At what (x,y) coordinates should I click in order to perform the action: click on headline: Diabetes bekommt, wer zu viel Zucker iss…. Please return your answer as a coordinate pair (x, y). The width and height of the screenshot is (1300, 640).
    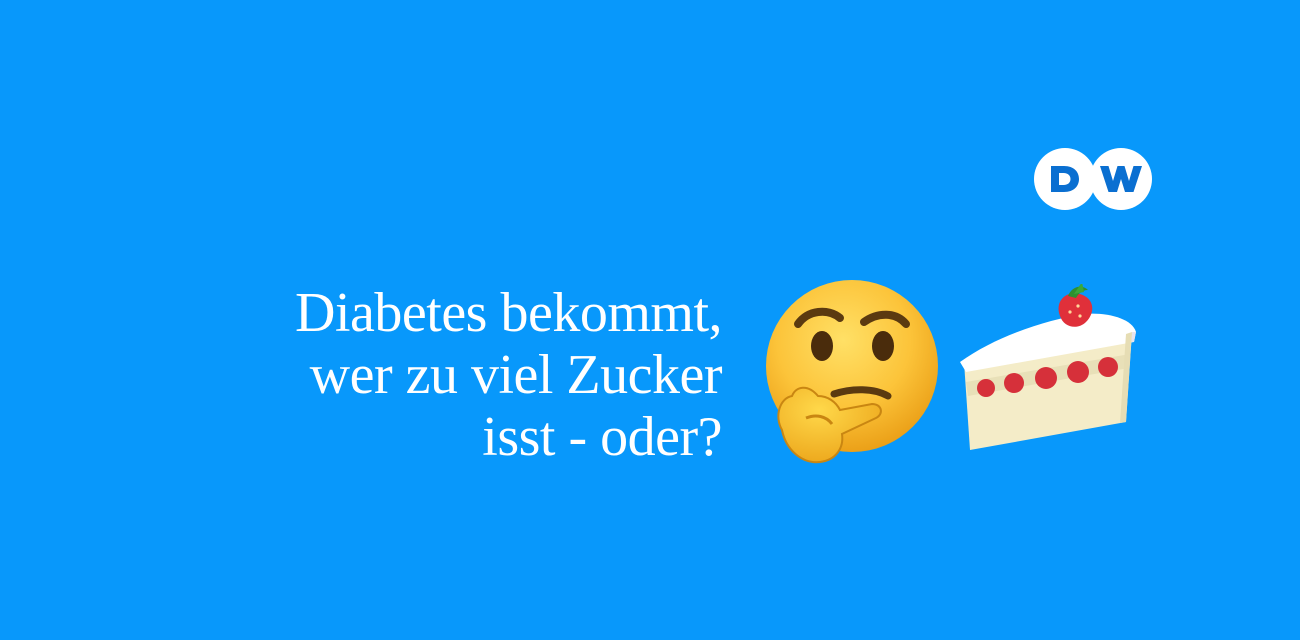
    Looking at the image, I should click on (412, 375).